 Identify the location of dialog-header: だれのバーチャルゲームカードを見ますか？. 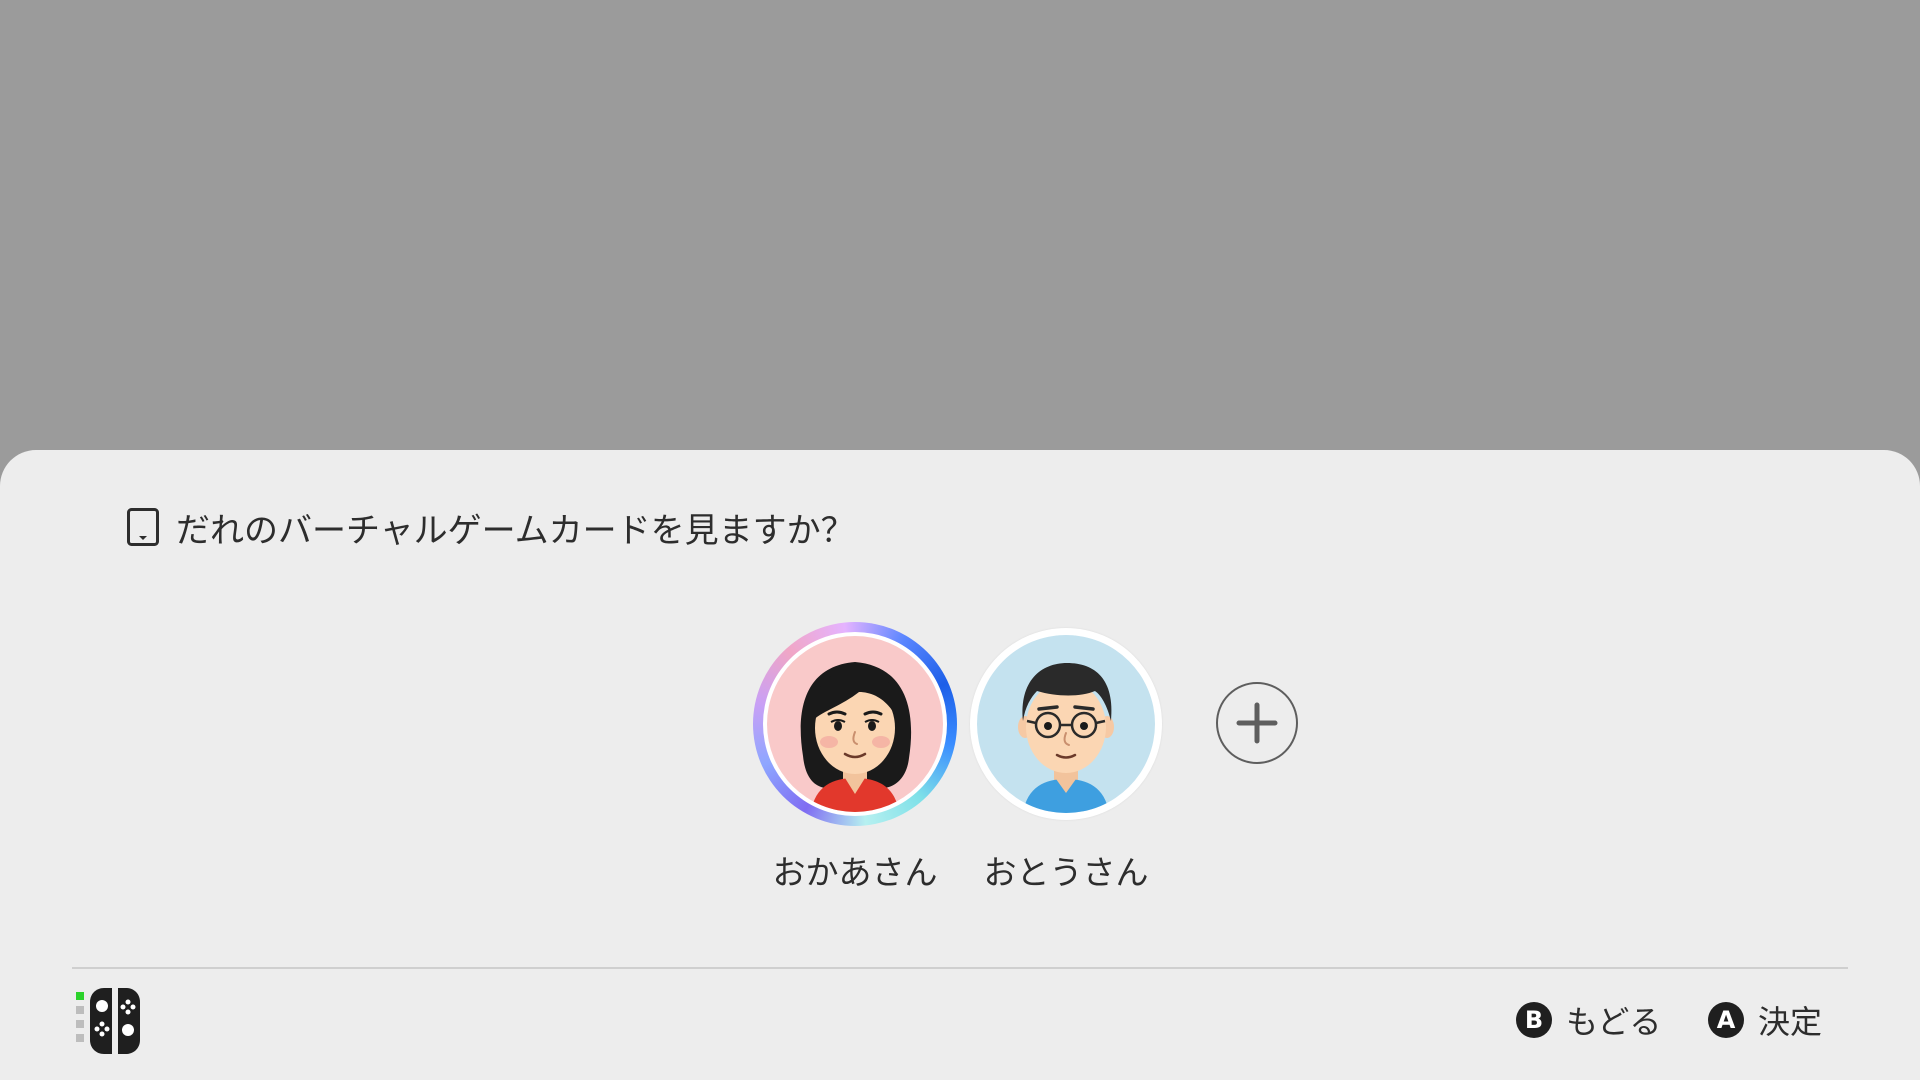
(490, 528).